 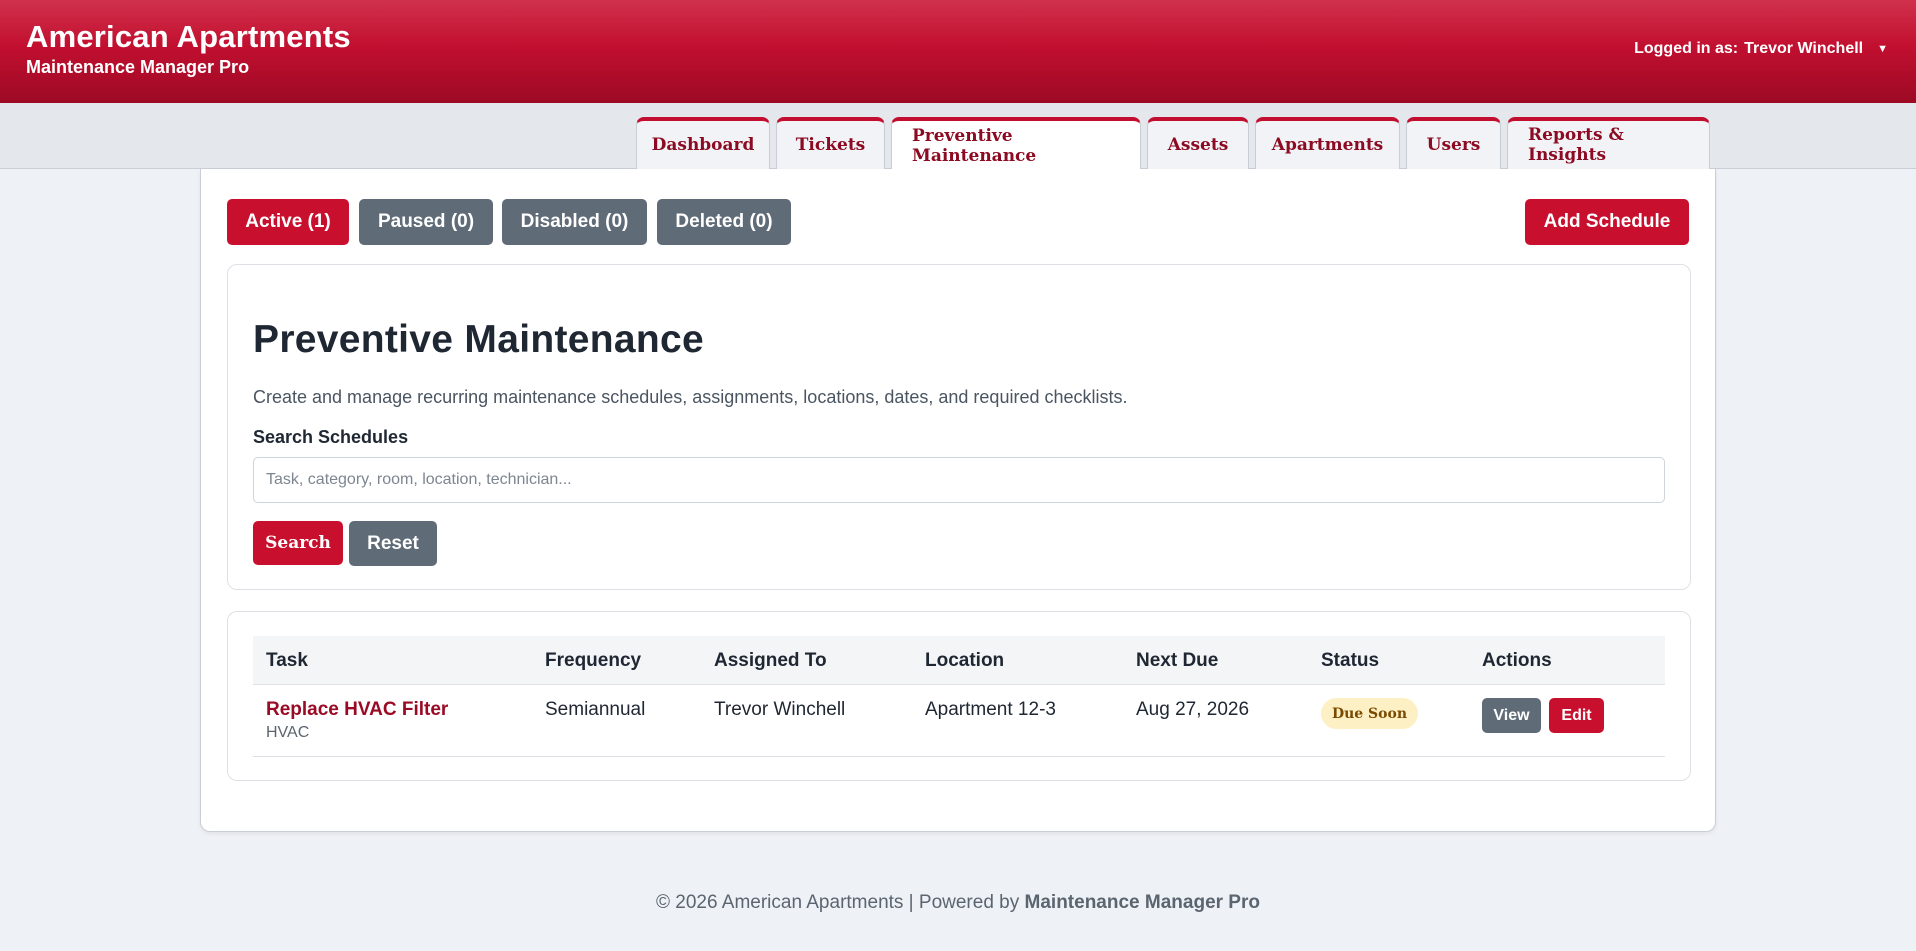 I want to click on tab-reports-insights: Reports & Insights, so click(x=1608, y=143).